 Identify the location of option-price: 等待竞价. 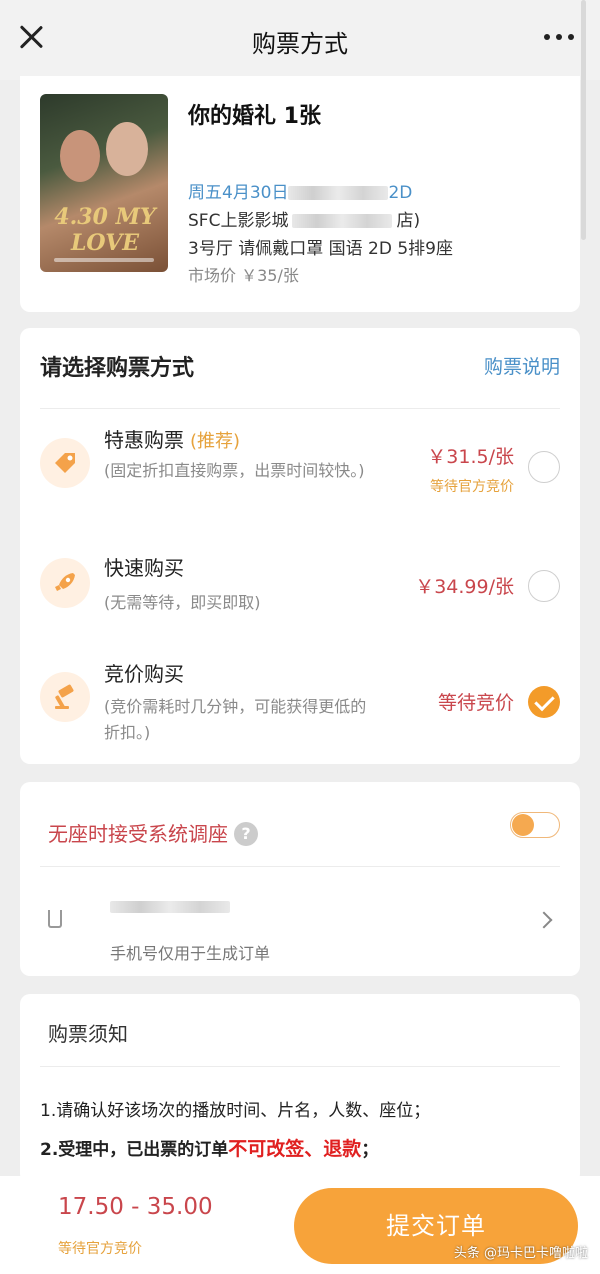
(475, 703).